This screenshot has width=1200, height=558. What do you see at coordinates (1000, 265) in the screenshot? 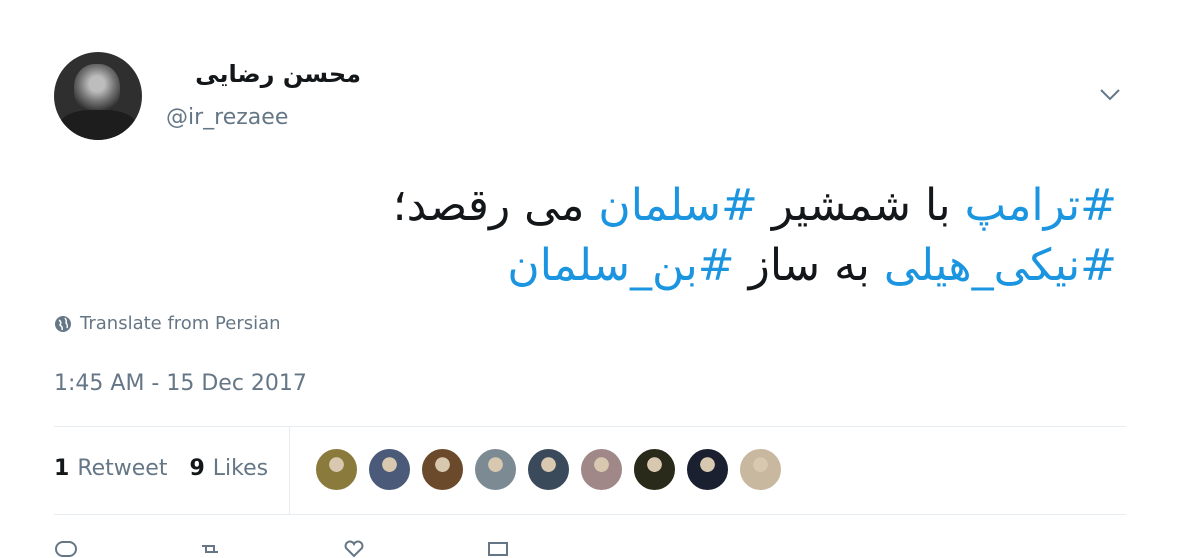
I see `hashtag-link: #نیکی_هیلی` at bounding box center [1000, 265].